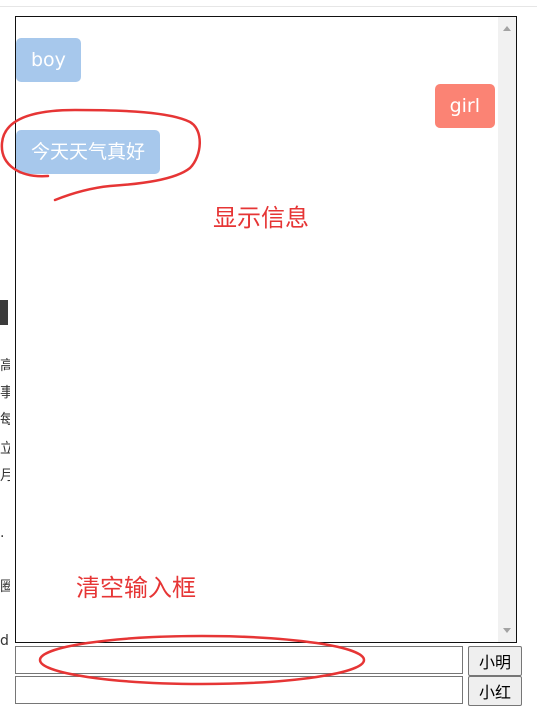  What do you see at coordinates (239, 690) in the screenshot?
I see `xiaohong-message-input` at bounding box center [239, 690].